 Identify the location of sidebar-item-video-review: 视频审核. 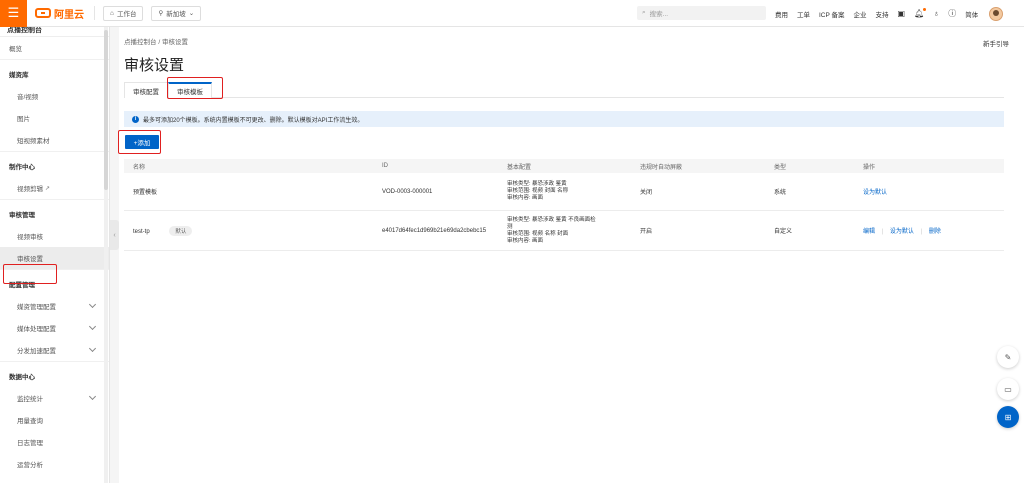
(54, 236).